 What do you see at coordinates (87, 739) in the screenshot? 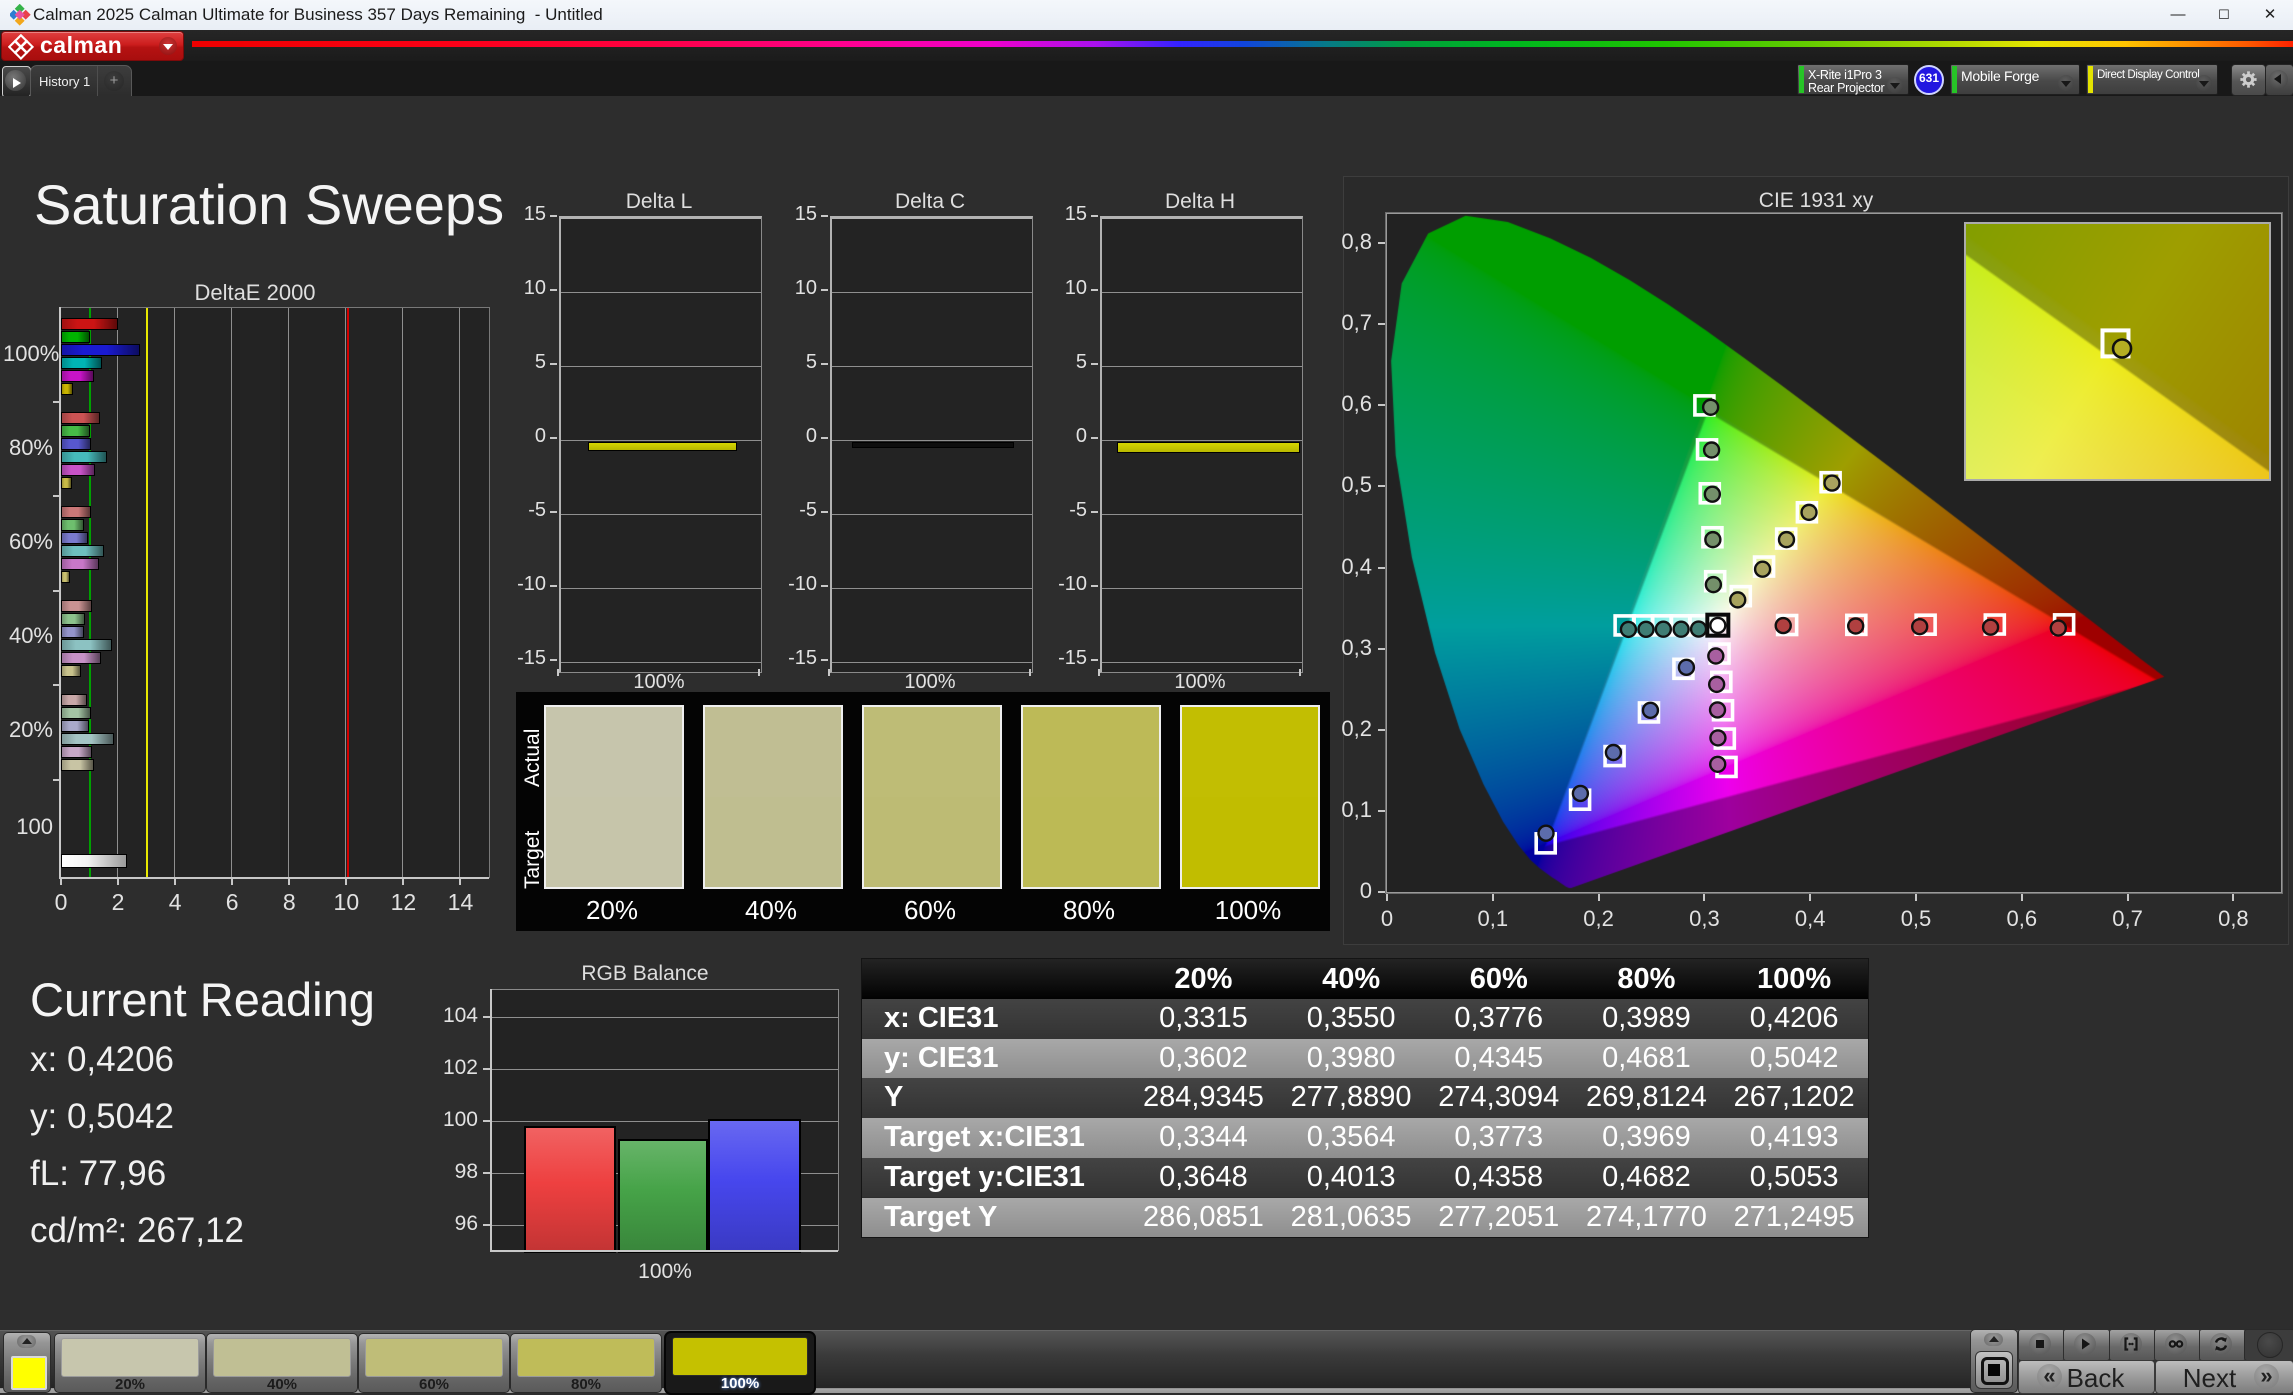
I see `deltae-bar-cyan-20%` at bounding box center [87, 739].